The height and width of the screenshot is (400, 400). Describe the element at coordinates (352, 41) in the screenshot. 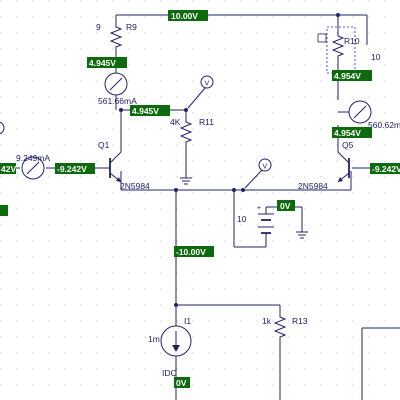

I see `r10-label: R10` at that location.